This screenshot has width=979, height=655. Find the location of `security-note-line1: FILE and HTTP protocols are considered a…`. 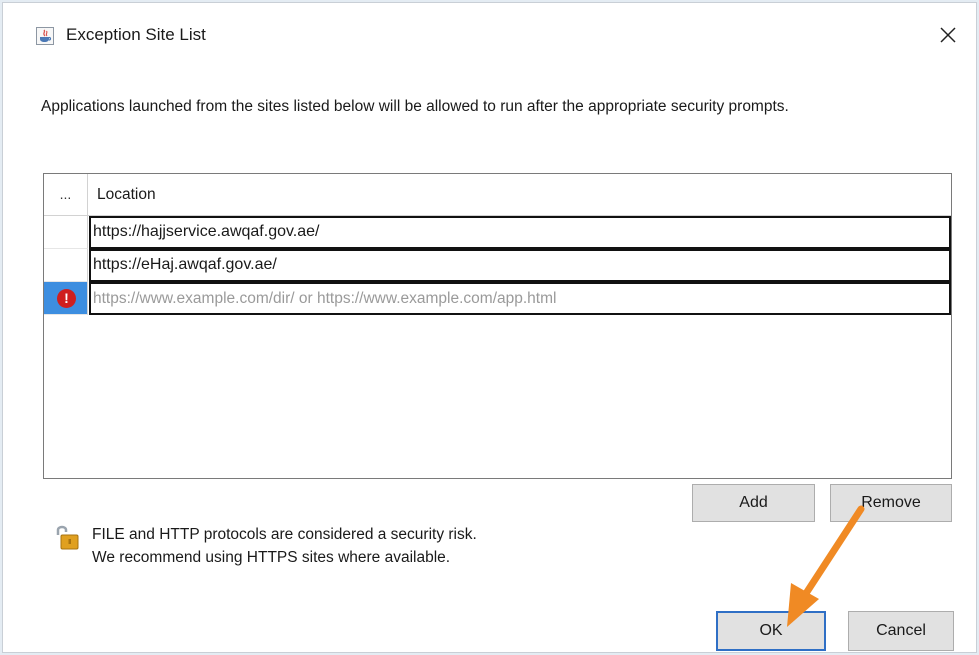

security-note-line1: FILE and HTTP protocols are considered a… is located at coordinates (284, 534).